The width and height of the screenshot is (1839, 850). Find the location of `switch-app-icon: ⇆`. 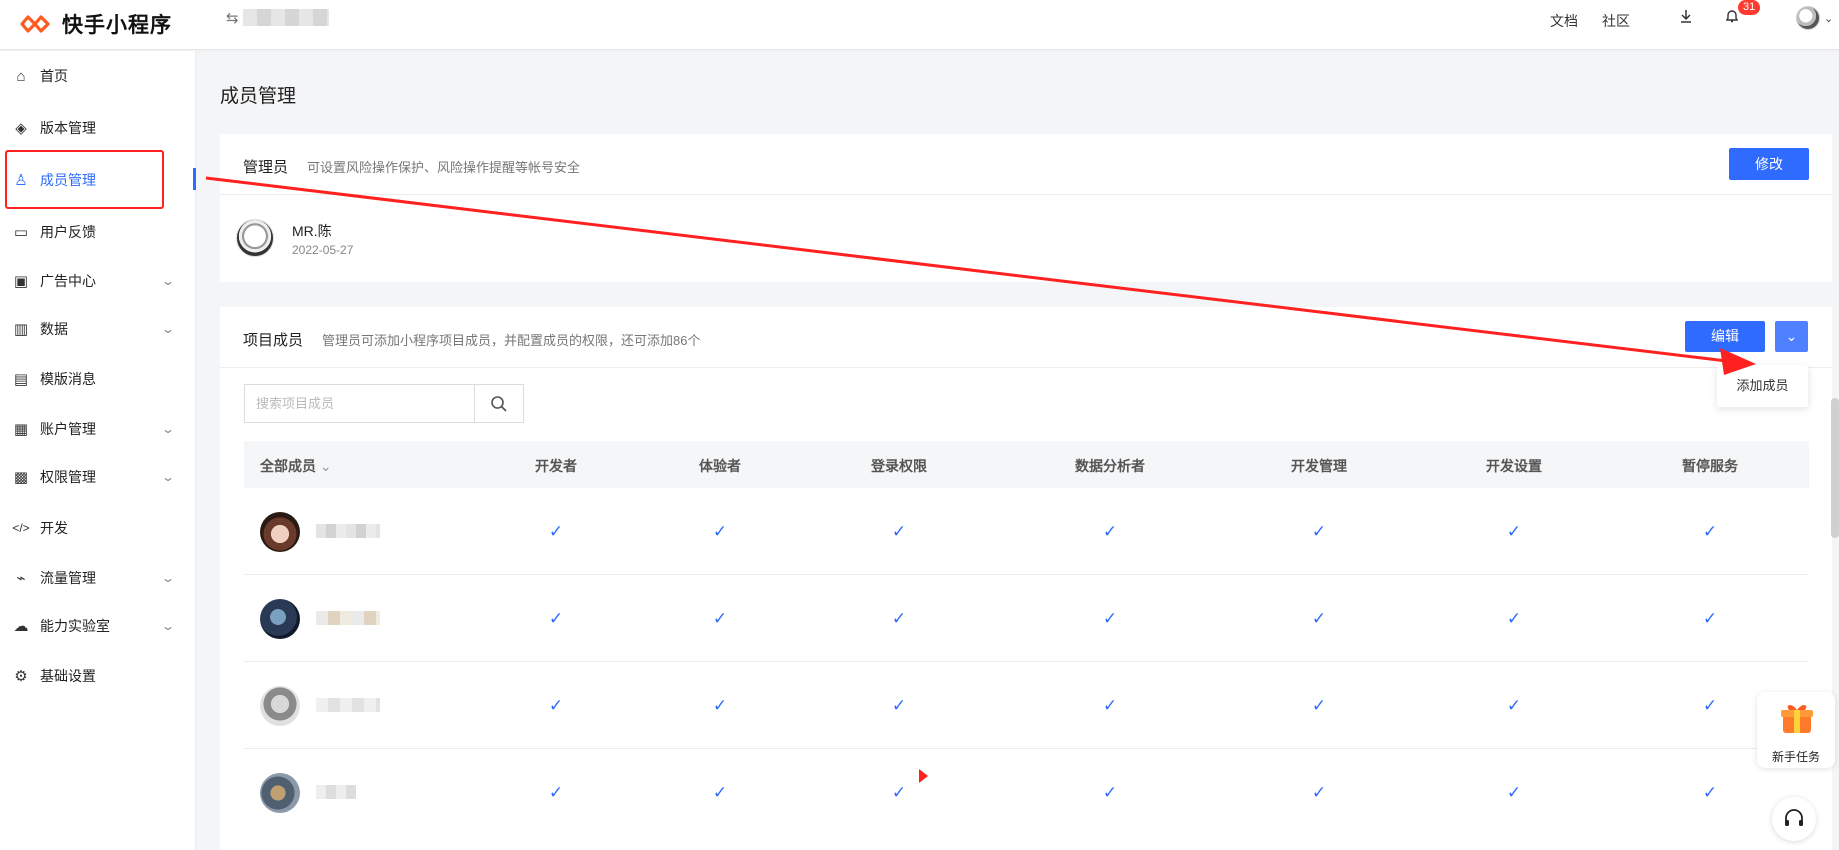

switch-app-icon: ⇆ is located at coordinates (232, 18).